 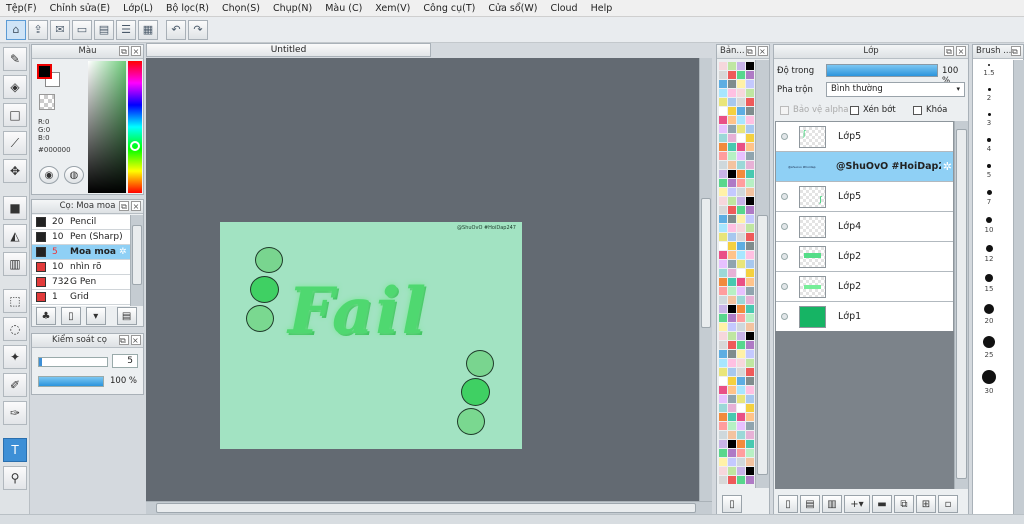 I want to click on layer-row: ʃ Lớp5, so click(x=864, y=137).